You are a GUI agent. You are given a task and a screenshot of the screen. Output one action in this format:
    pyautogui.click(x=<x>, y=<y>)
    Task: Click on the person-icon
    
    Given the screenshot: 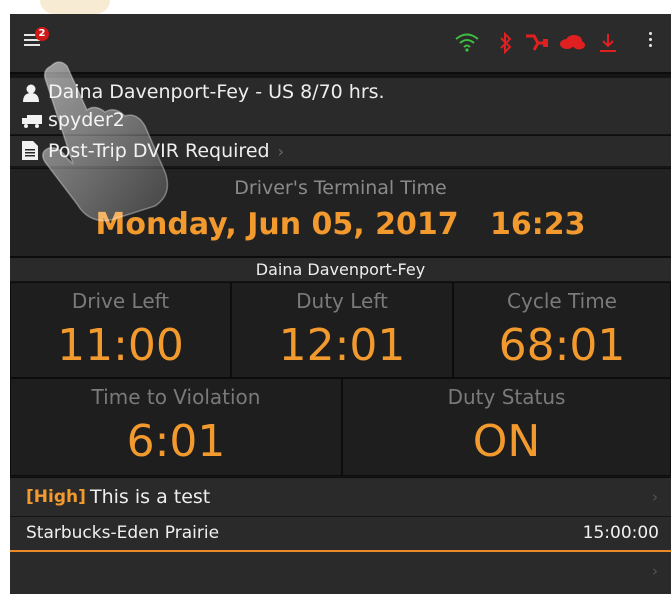 What is the action you would take?
    pyautogui.click(x=31, y=93)
    